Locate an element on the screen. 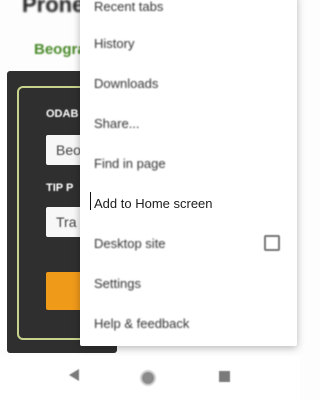 This screenshot has width=320, height=400. menu-item-add-to-home-screen: Add to Home screen is located at coordinates (193, 203).